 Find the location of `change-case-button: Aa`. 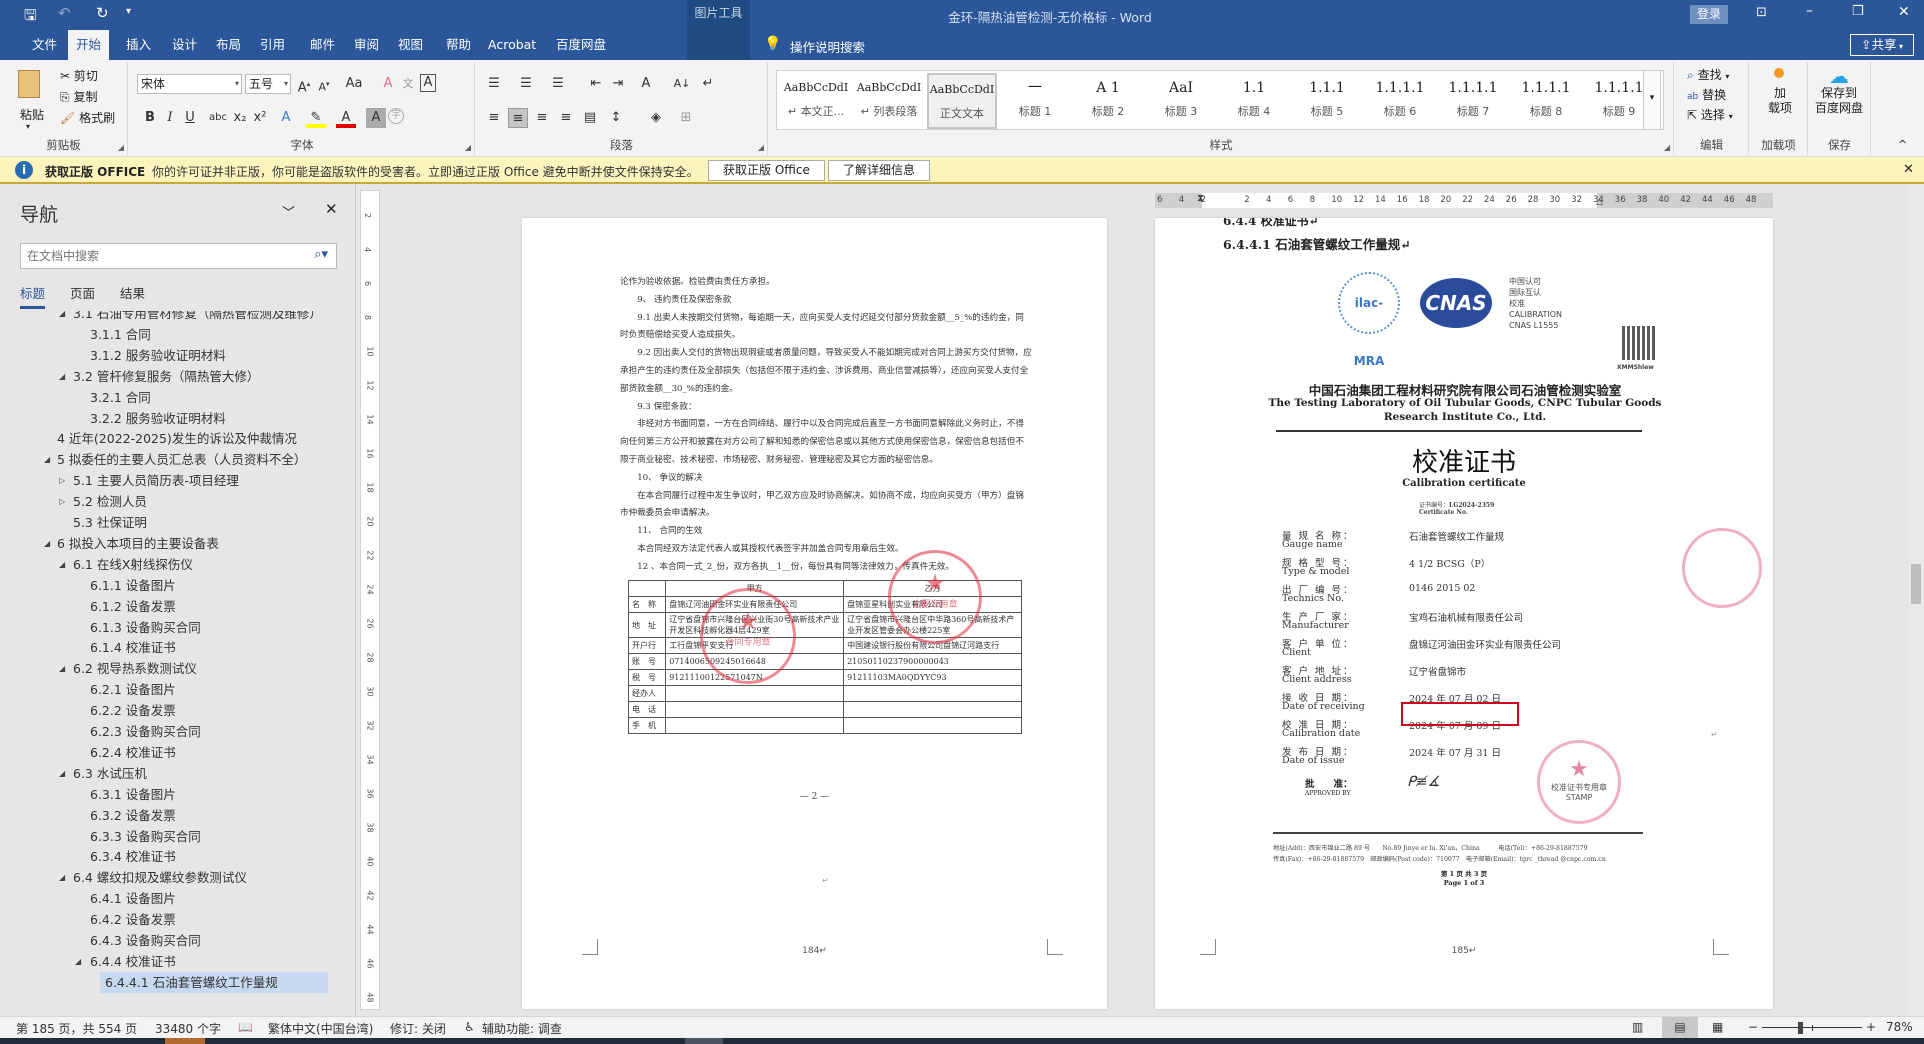

change-case-button: Aa is located at coordinates (354, 84).